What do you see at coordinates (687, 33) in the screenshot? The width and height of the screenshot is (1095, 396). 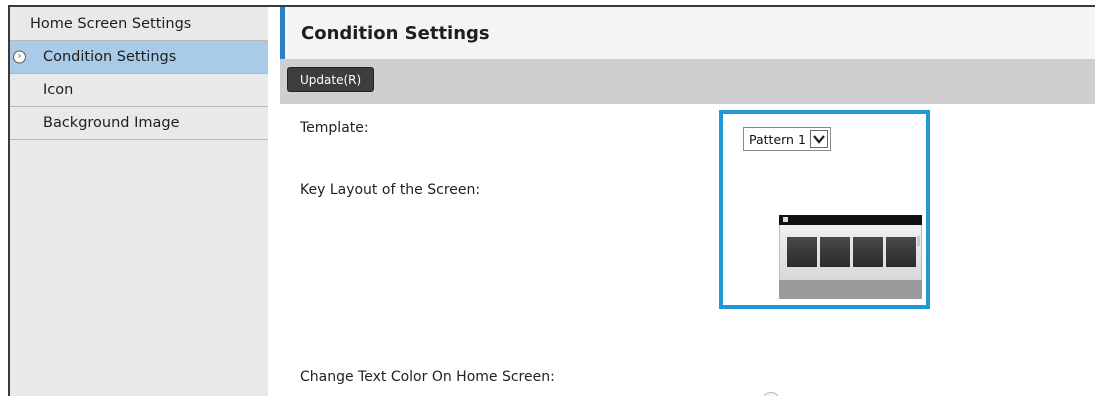 I see `page-header: Condition Settings` at bounding box center [687, 33].